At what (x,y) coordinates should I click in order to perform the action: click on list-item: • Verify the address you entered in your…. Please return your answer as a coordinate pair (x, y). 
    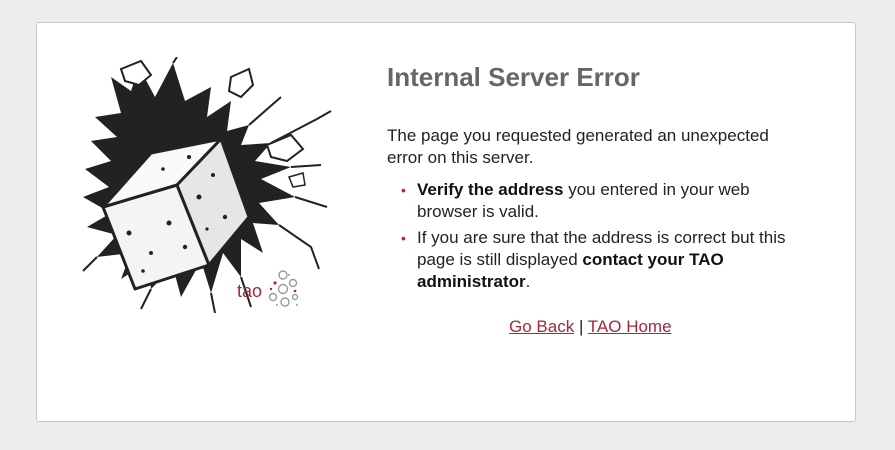
    Looking at the image, I should click on (599, 201).